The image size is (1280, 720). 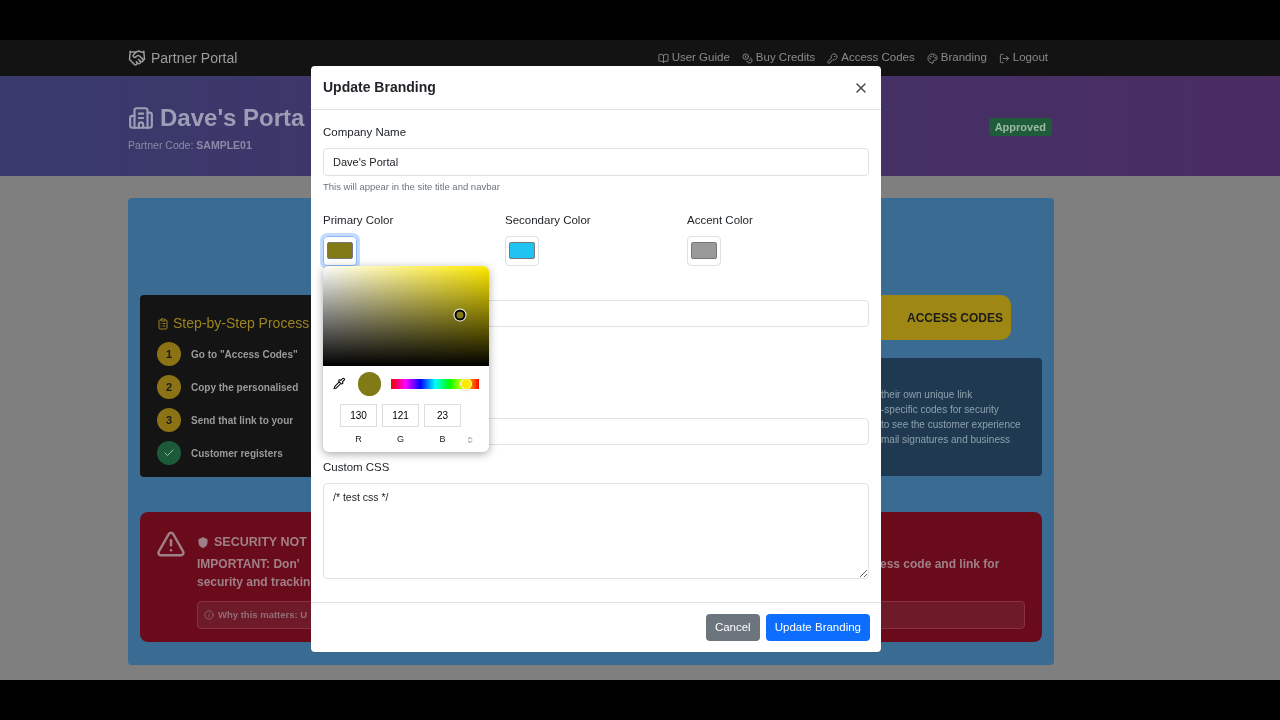 What do you see at coordinates (359, 220) in the screenshot?
I see `field-label: Primary Color` at bounding box center [359, 220].